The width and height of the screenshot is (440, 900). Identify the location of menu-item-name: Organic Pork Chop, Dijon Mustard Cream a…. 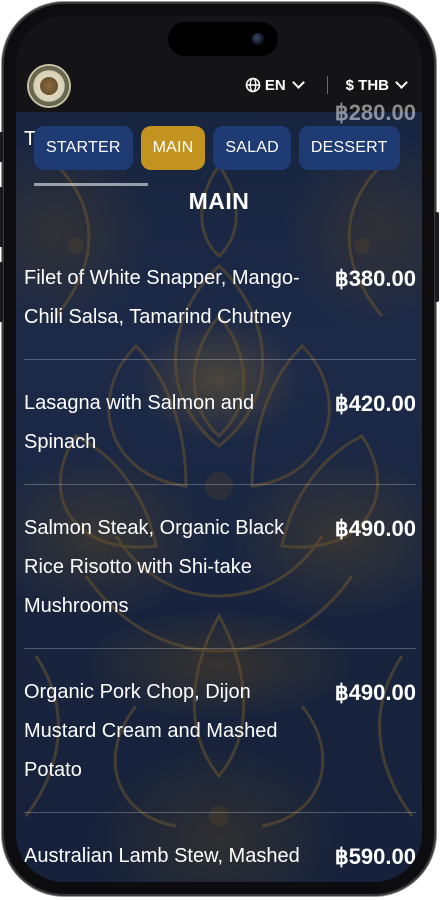
(151, 731).